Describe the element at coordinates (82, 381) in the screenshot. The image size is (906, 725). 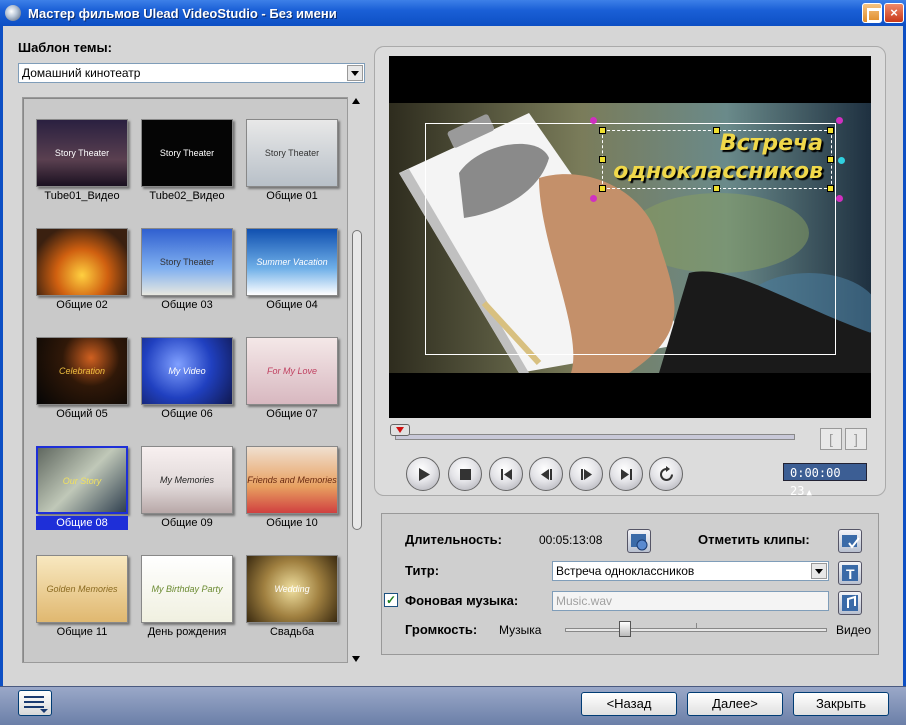
I see `template-thumbnail: Celebration Общий 05` at that location.